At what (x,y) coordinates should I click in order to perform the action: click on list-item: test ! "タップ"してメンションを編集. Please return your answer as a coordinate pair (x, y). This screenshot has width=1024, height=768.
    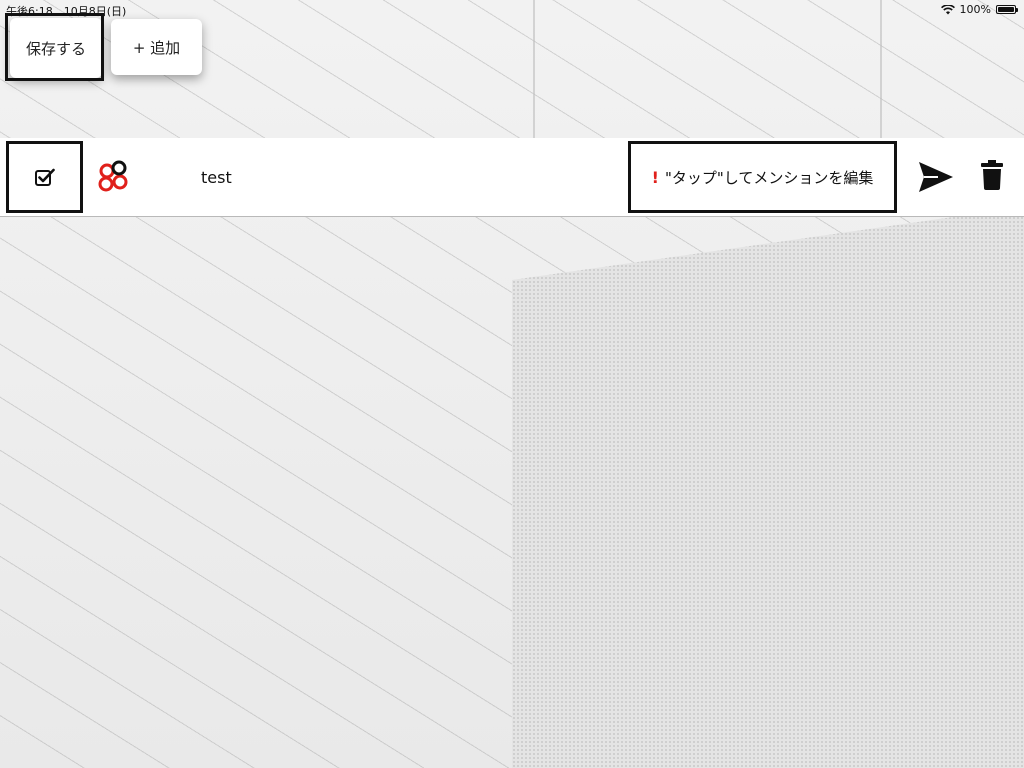
    Looking at the image, I should click on (512, 177).